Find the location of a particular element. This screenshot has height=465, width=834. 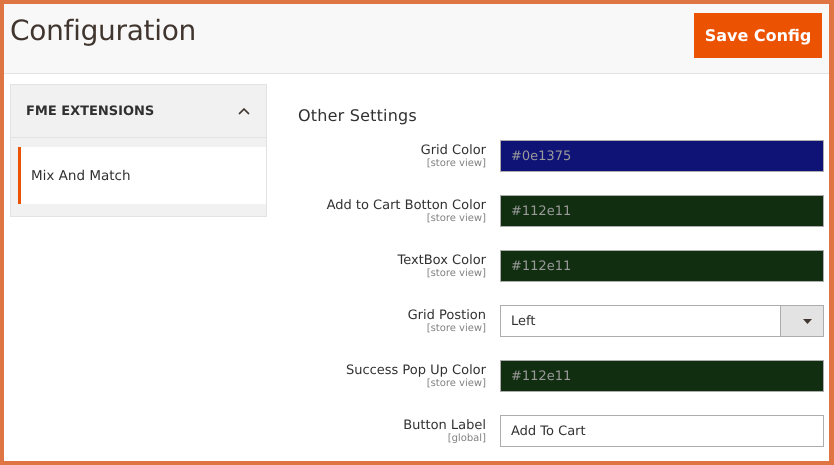

section-heading: Other Settings is located at coordinates (358, 115).